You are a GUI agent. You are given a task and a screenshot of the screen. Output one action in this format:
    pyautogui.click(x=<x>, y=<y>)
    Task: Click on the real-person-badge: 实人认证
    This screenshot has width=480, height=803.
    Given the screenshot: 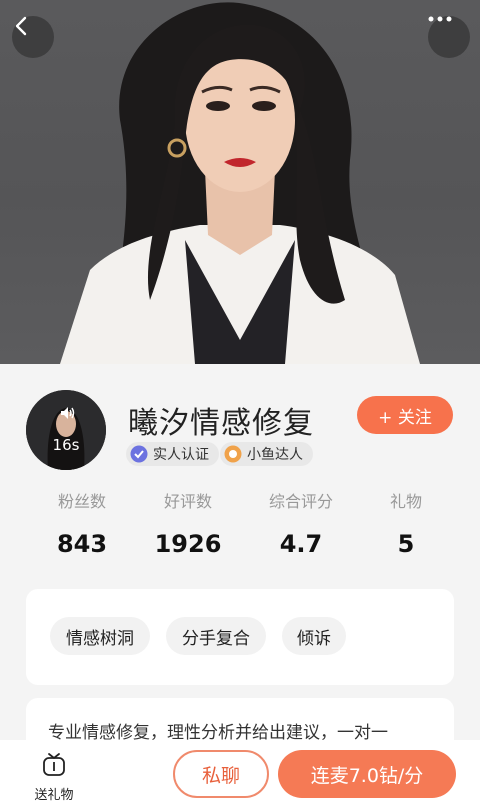 What is the action you would take?
    pyautogui.click(x=172, y=454)
    